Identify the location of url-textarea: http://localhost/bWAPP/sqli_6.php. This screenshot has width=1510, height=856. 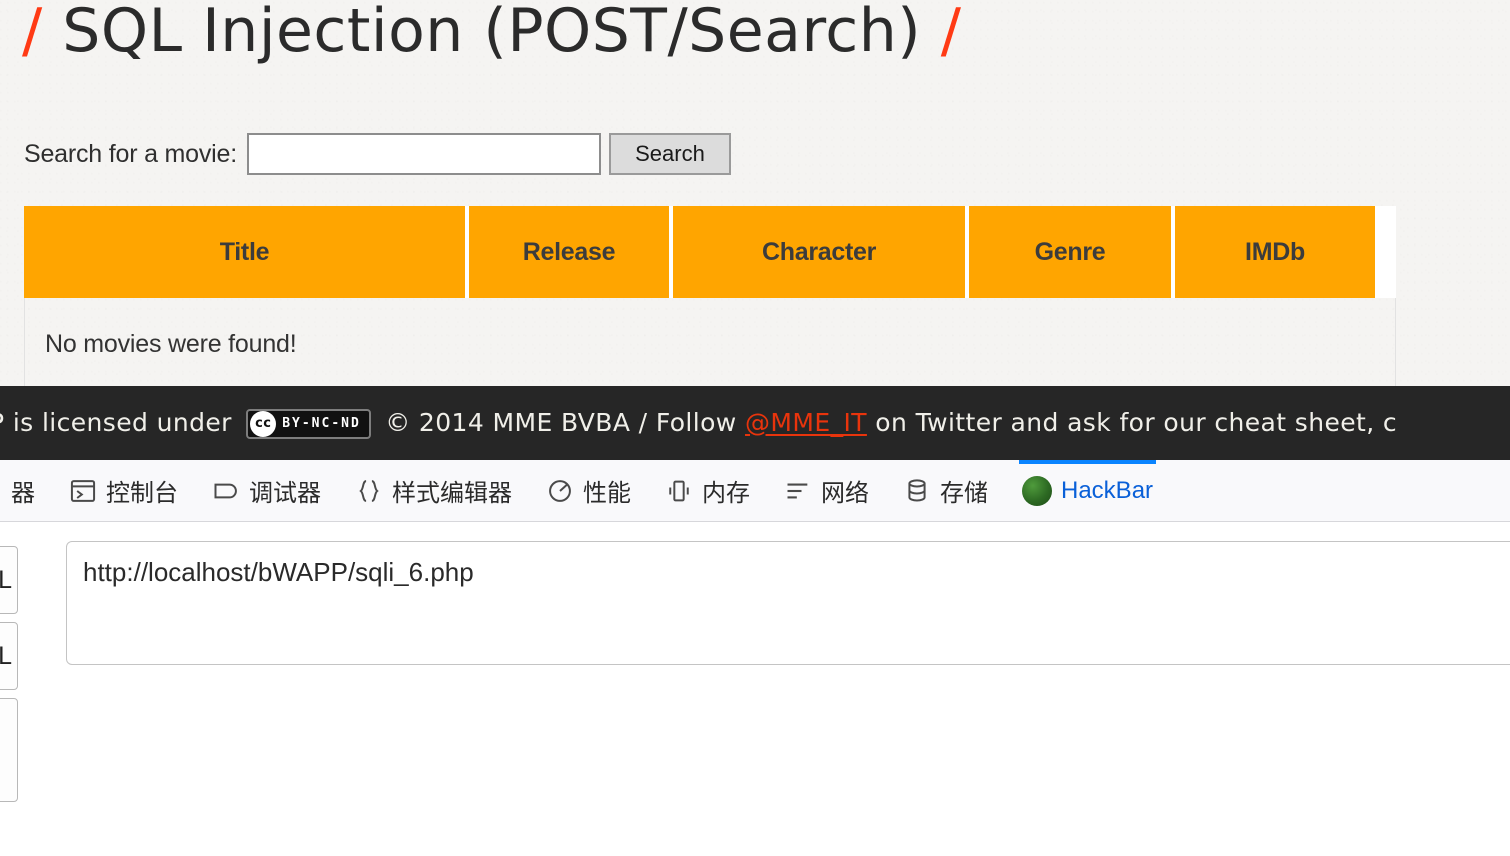
(788, 603).